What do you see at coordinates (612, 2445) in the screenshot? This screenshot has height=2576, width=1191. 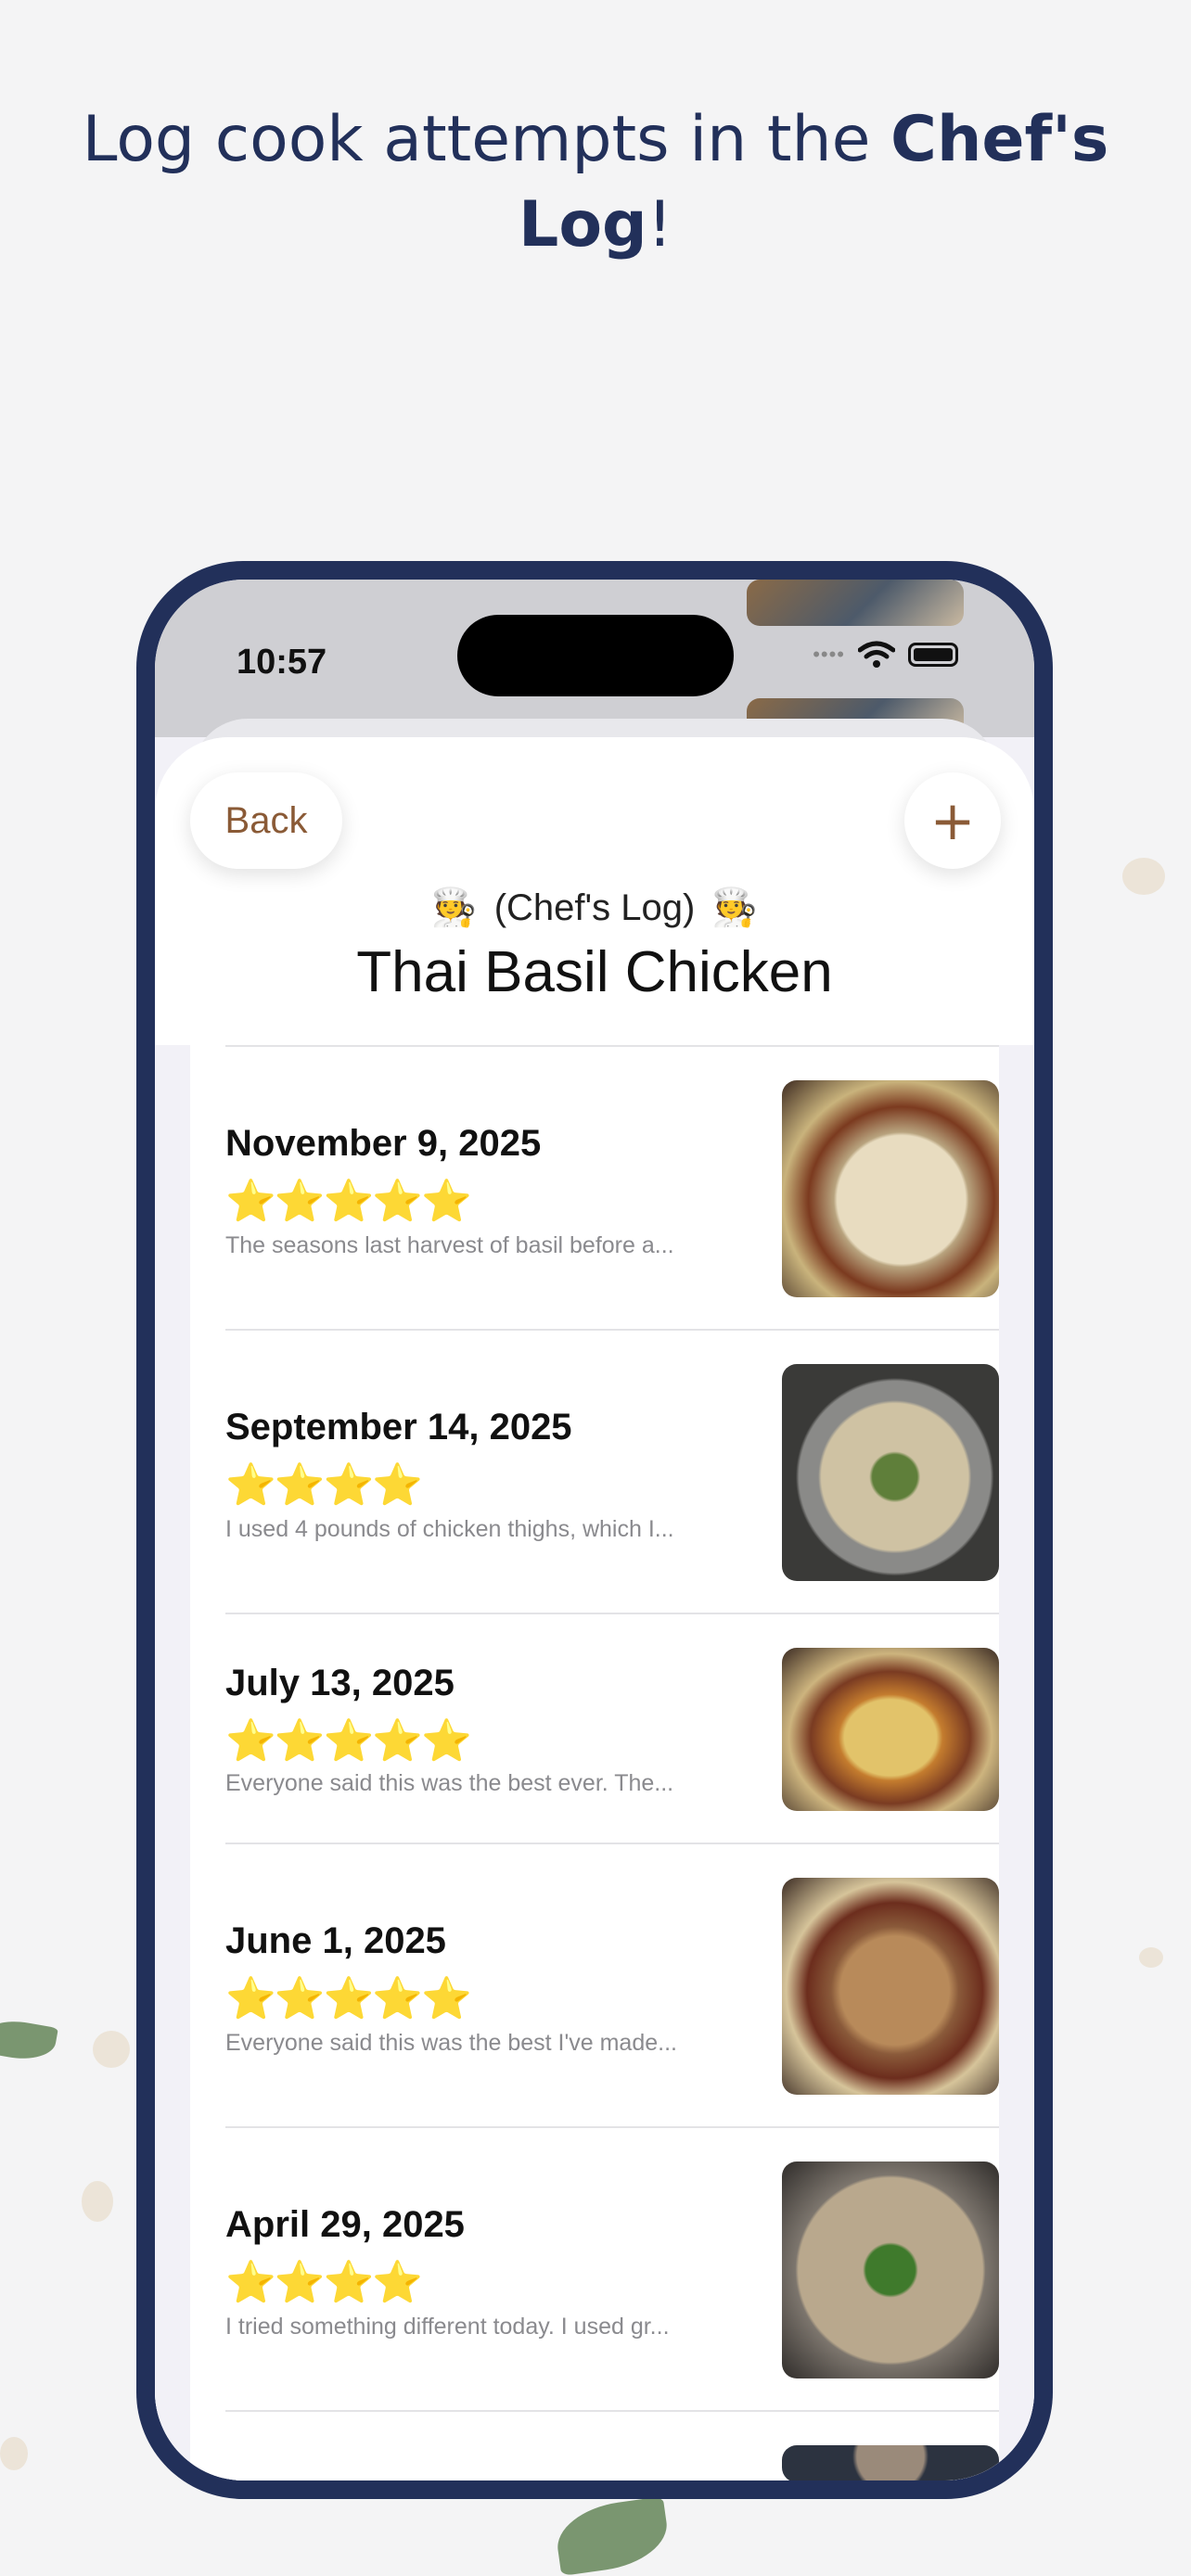 I see `log-entry-partial` at bounding box center [612, 2445].